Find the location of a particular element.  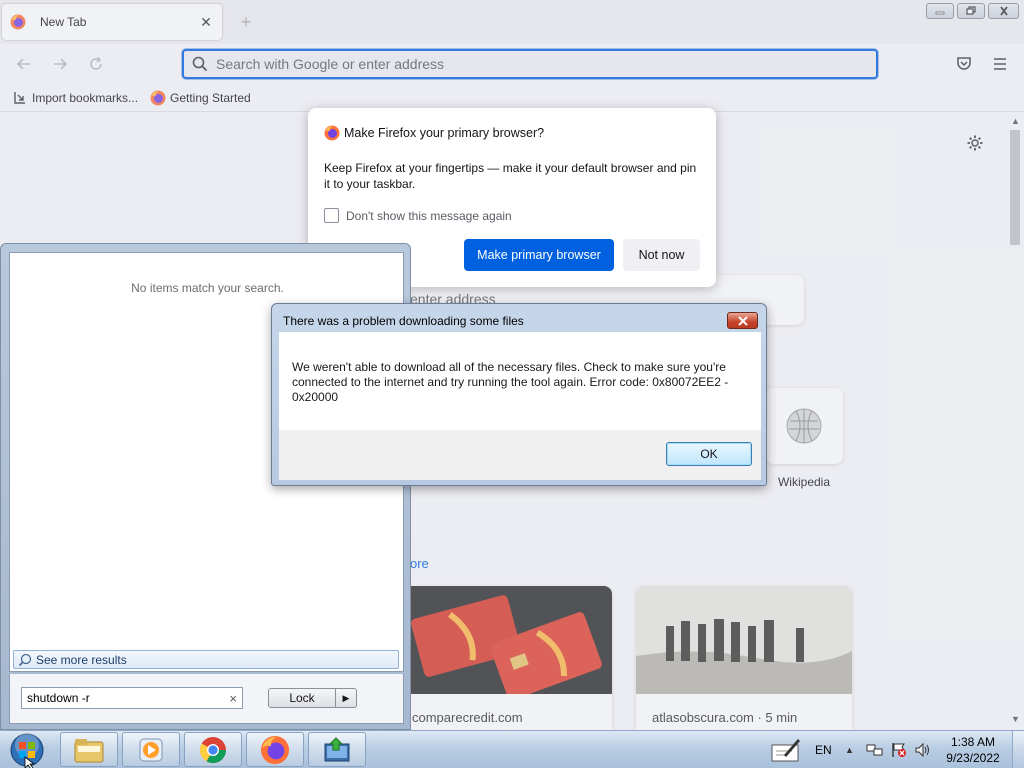

network-icon is located at coordinates (875, 749).